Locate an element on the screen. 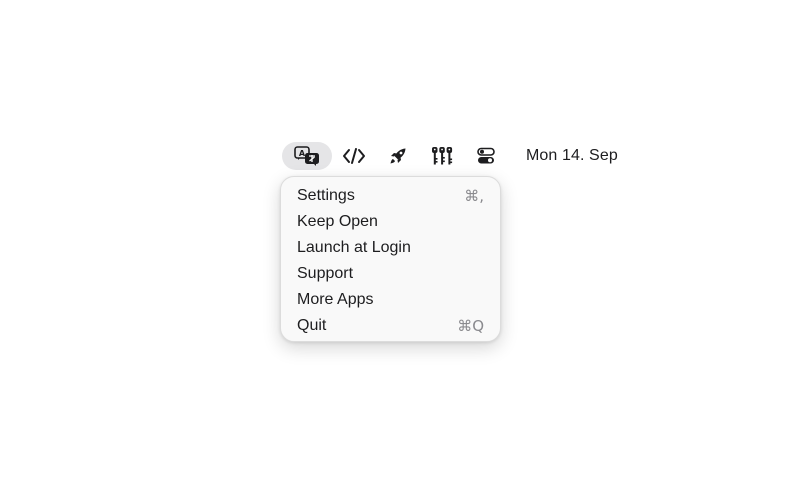  menubar-clock: Mon 14. Sep is located at coordinates (572, 156).